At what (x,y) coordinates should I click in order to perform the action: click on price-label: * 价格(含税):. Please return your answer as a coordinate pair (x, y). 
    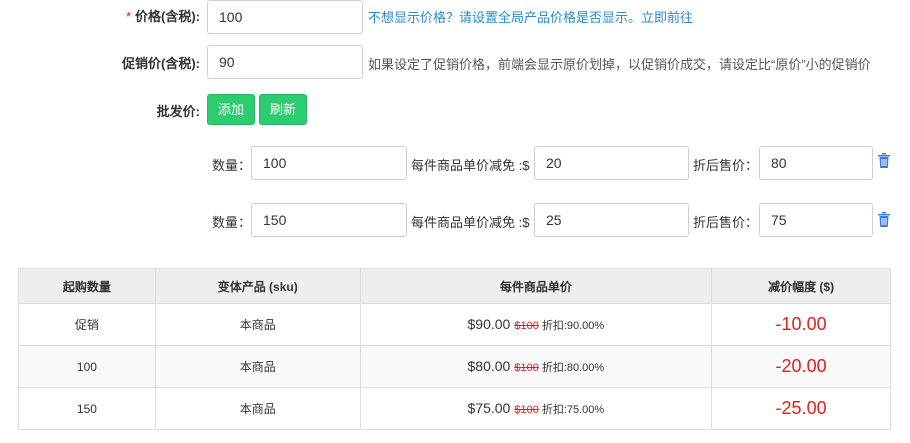
    Looking at the image, I should click on (130, 15).